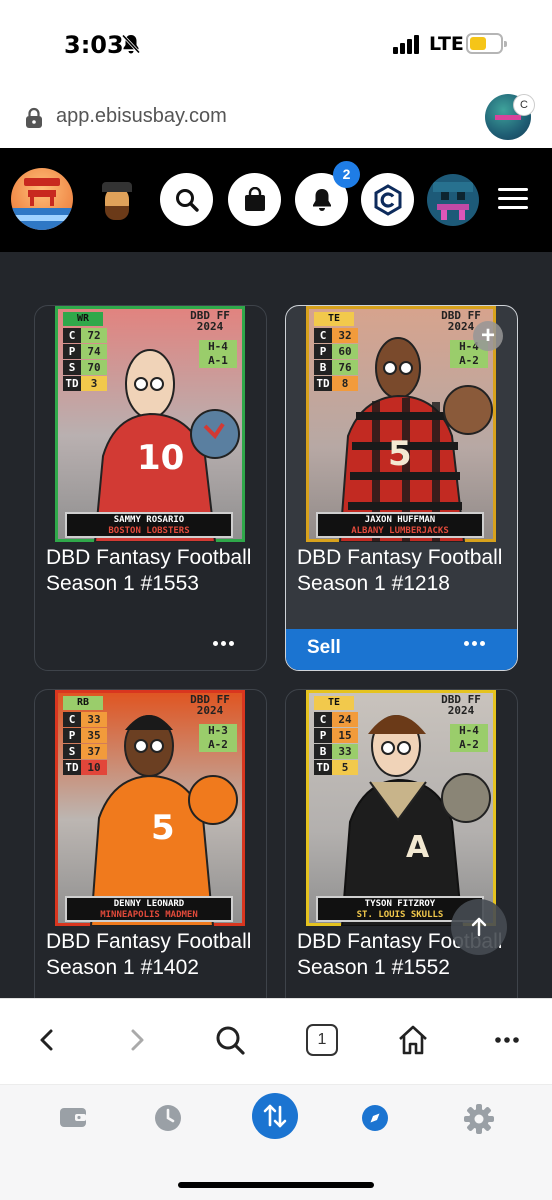 The image size is (552, 1200). Describe the element at coordinates (218, 354) in the screenshot. I see `home-away-record: H-4 A-1` at that location.